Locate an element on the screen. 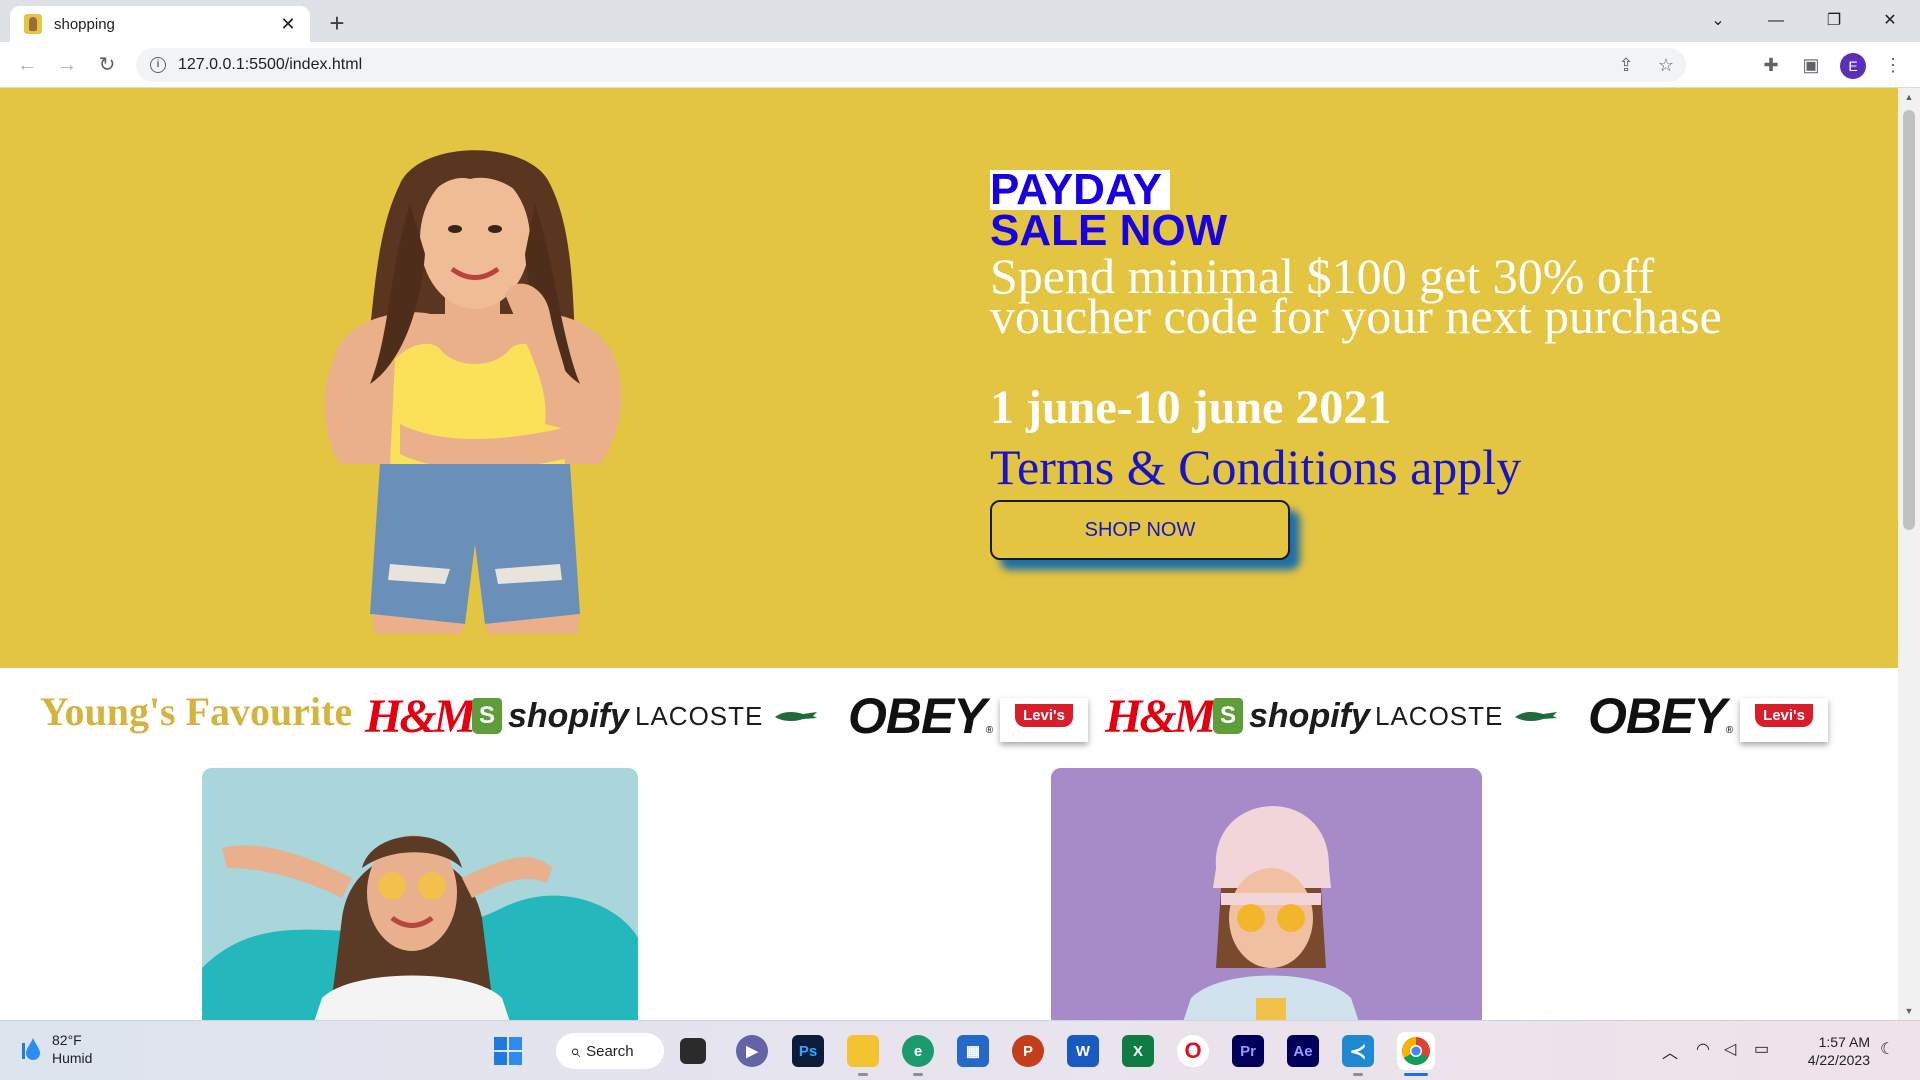 Image resolution: width=1920 pixels, height=1080 pixels. offer-line-2: voucher code for your next purchase is located at coordinates (1356, 316).